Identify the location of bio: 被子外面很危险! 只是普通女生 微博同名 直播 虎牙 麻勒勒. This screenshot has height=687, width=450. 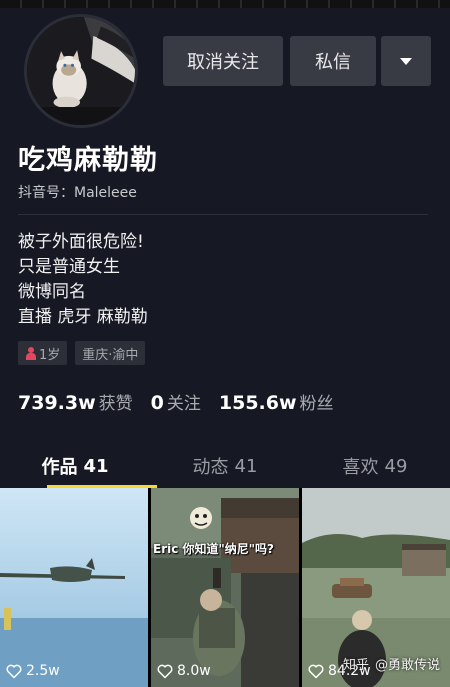
(83, 280).